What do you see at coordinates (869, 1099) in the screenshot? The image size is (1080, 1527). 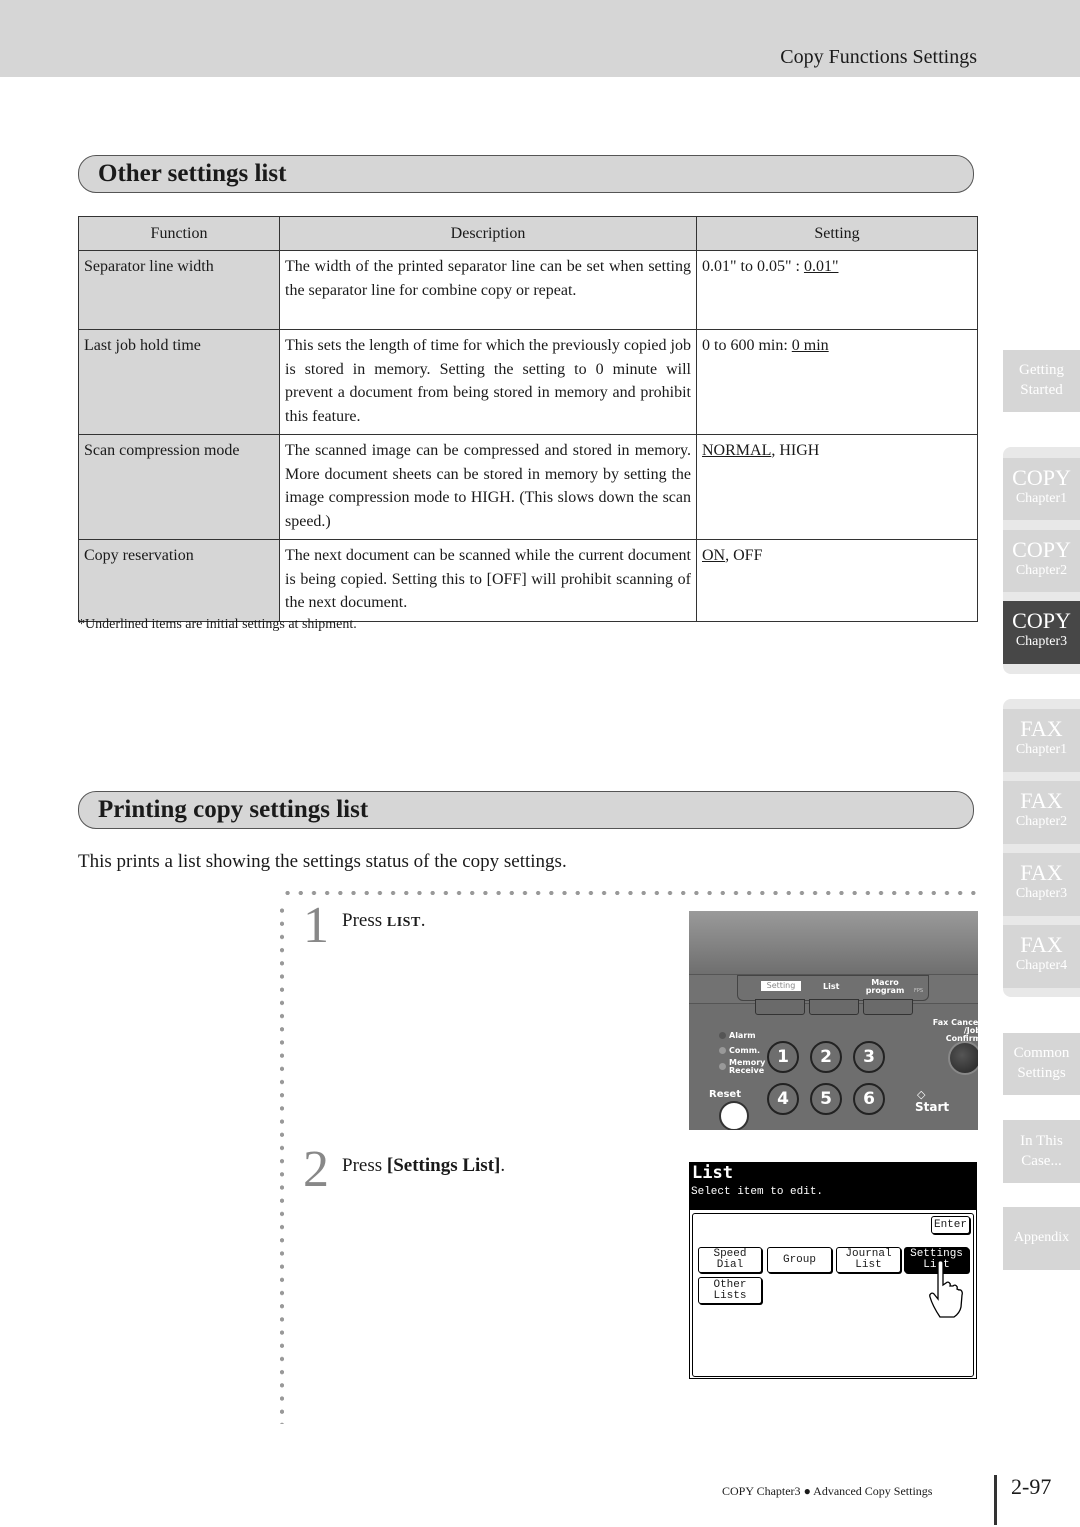 I see `key-6: 6` at bounding box center [869, 1099].